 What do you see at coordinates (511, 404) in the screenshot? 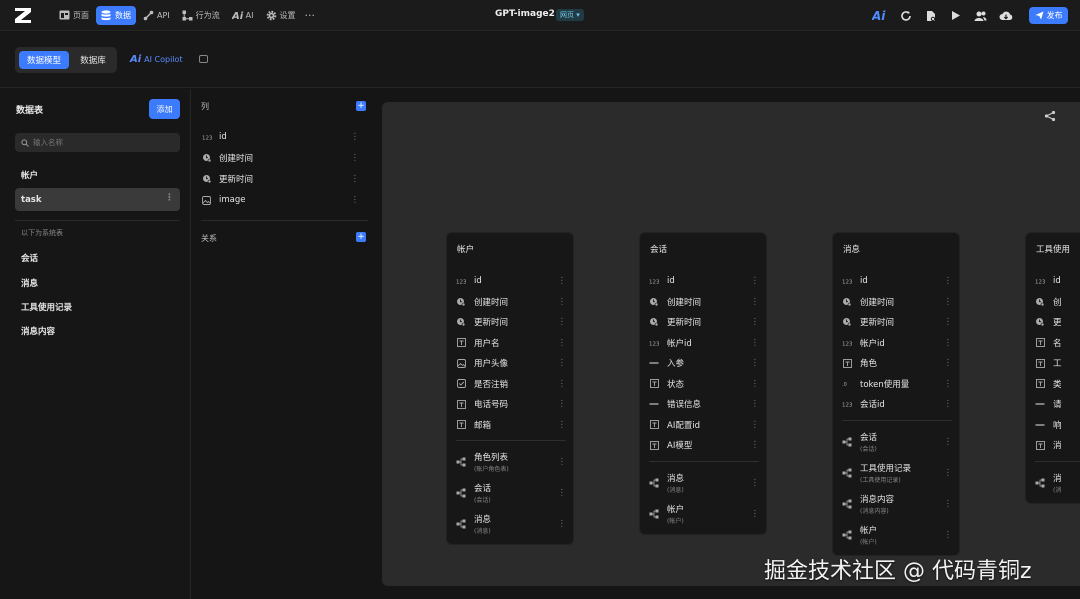
I see `field-row: 电话号码 ⋮` at bounding box center [511, 404].